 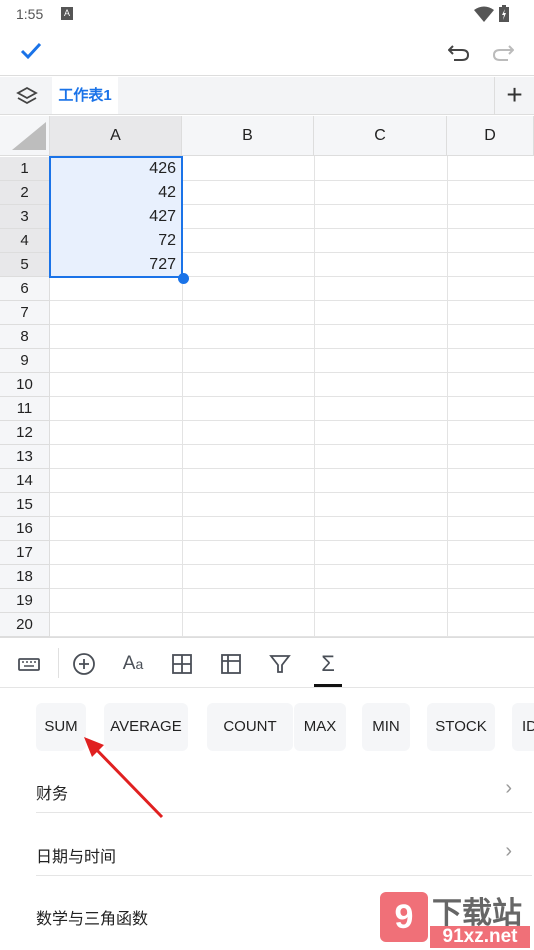 I want to click on category-label: 日期与时间, so click(x=76, y=857).